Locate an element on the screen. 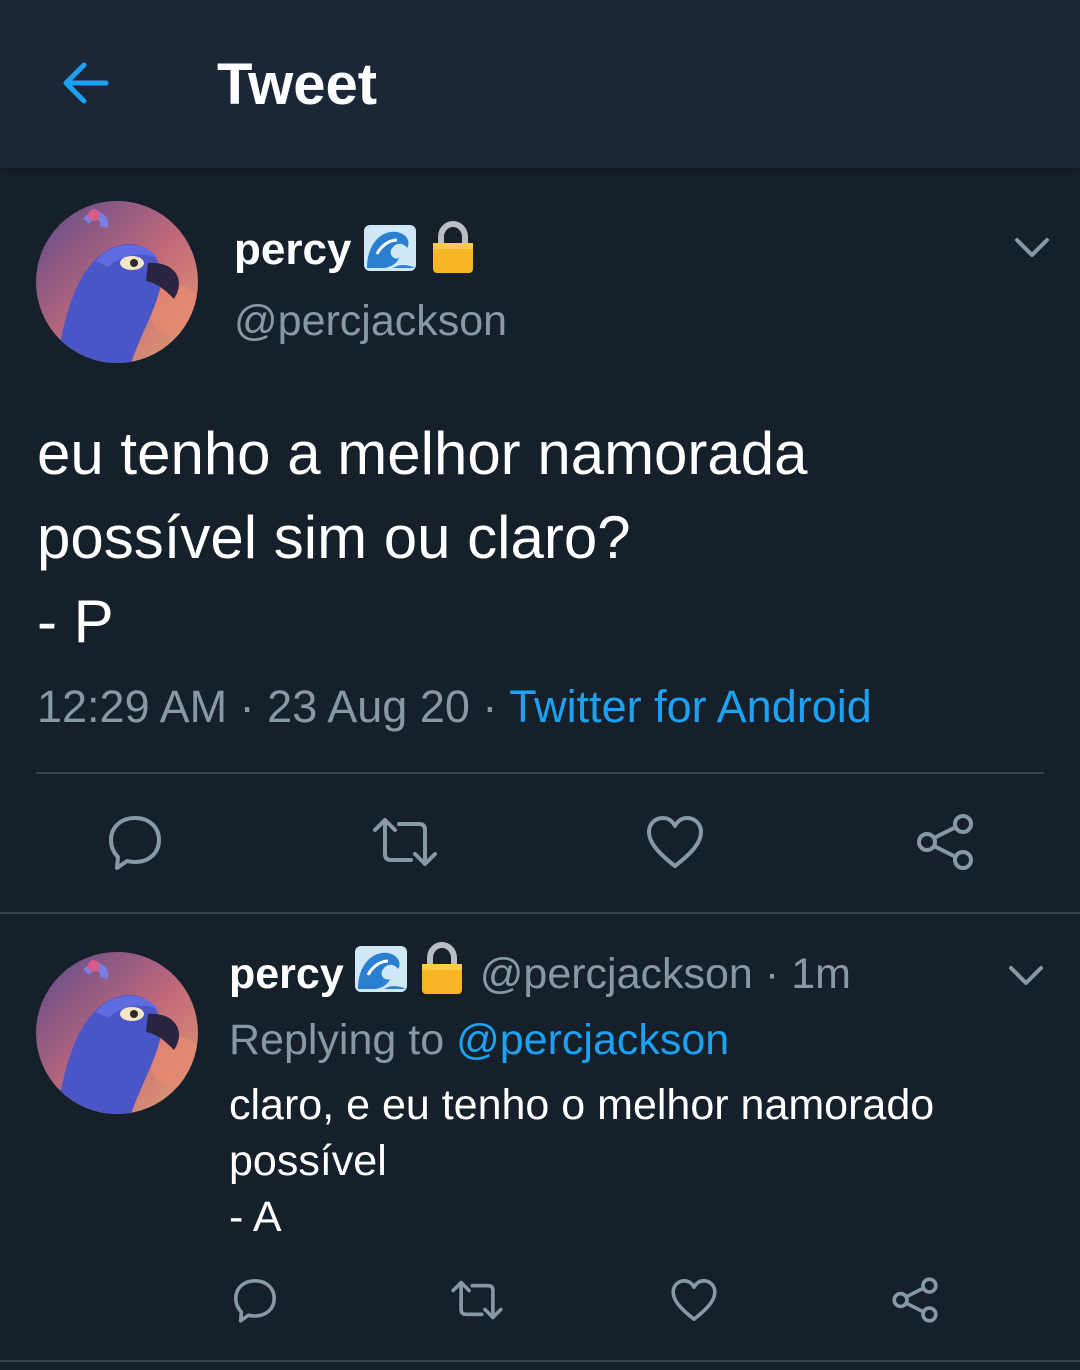 This screenshot has width=1080, height=1370. mention-link: @percjackson is located at coordinates (592, 1040).